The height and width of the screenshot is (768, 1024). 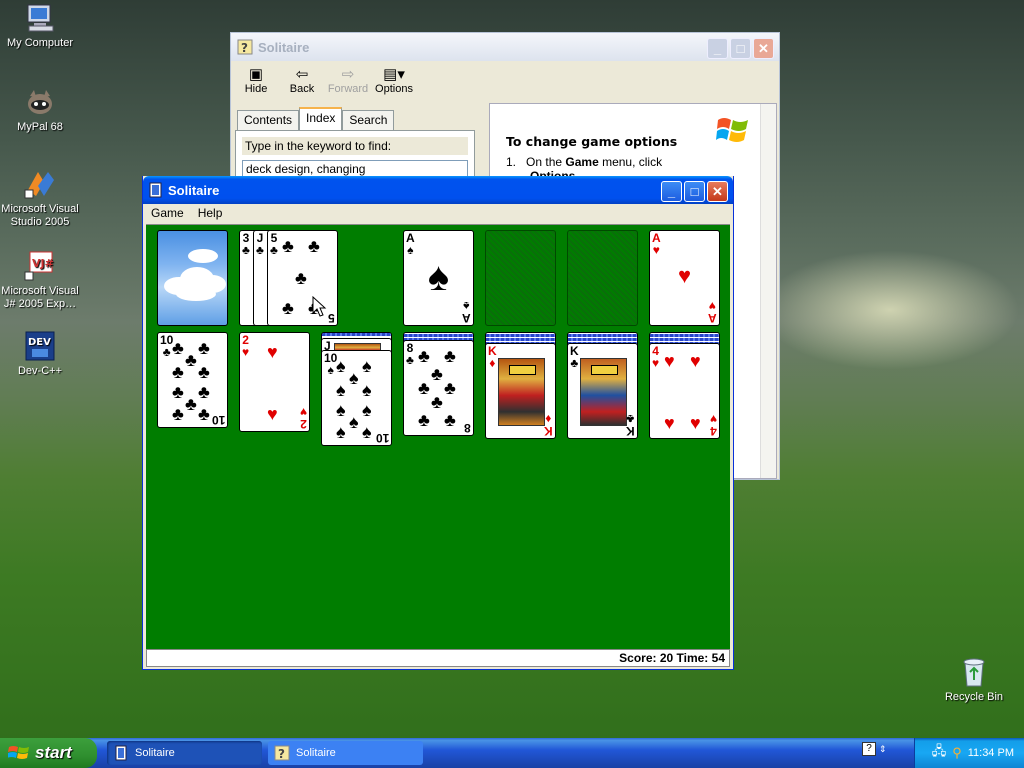 What do you see at coordinates (732, 130) in the screenshot?
I see `windows-logo-icon` at bounding box center [732, 130].